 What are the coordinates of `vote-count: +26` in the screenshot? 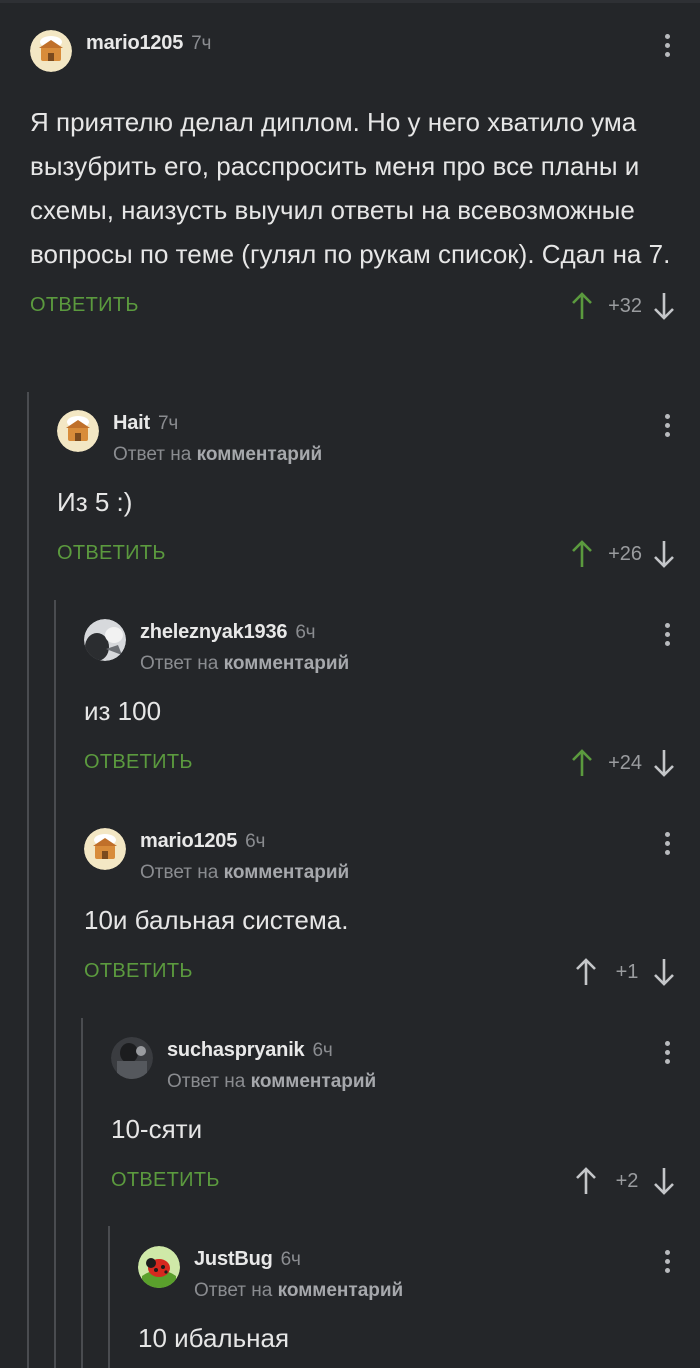 It's located at (625, 553).